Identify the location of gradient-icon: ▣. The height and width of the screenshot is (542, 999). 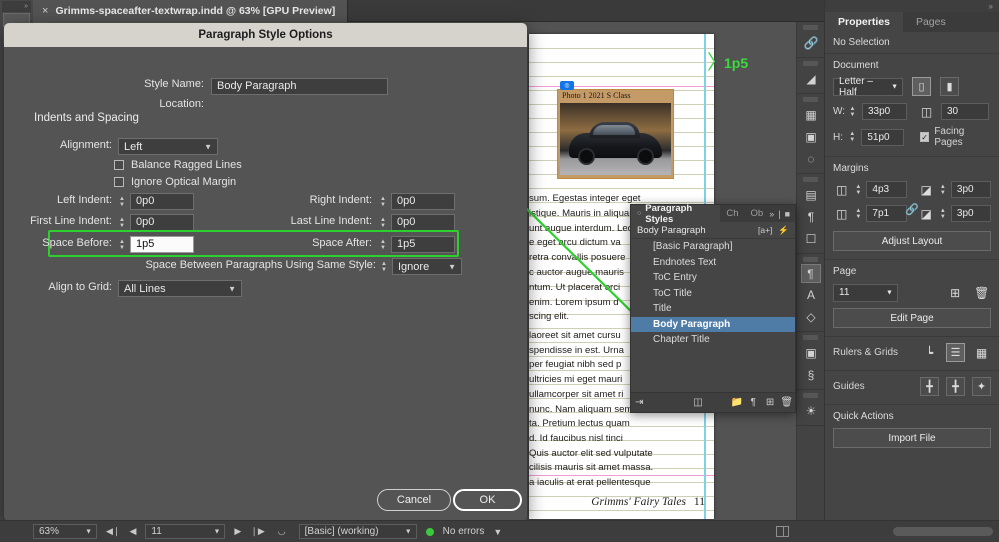
(811, 137).